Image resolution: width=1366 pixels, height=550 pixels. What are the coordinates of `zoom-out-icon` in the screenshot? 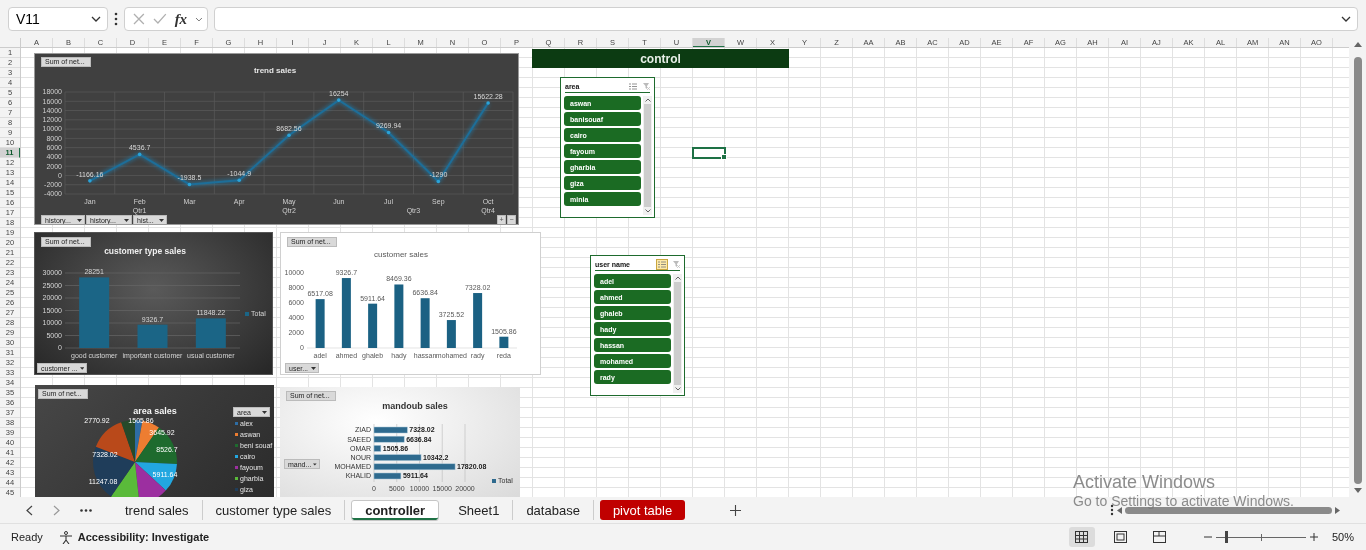 It's located at (1207, 537).